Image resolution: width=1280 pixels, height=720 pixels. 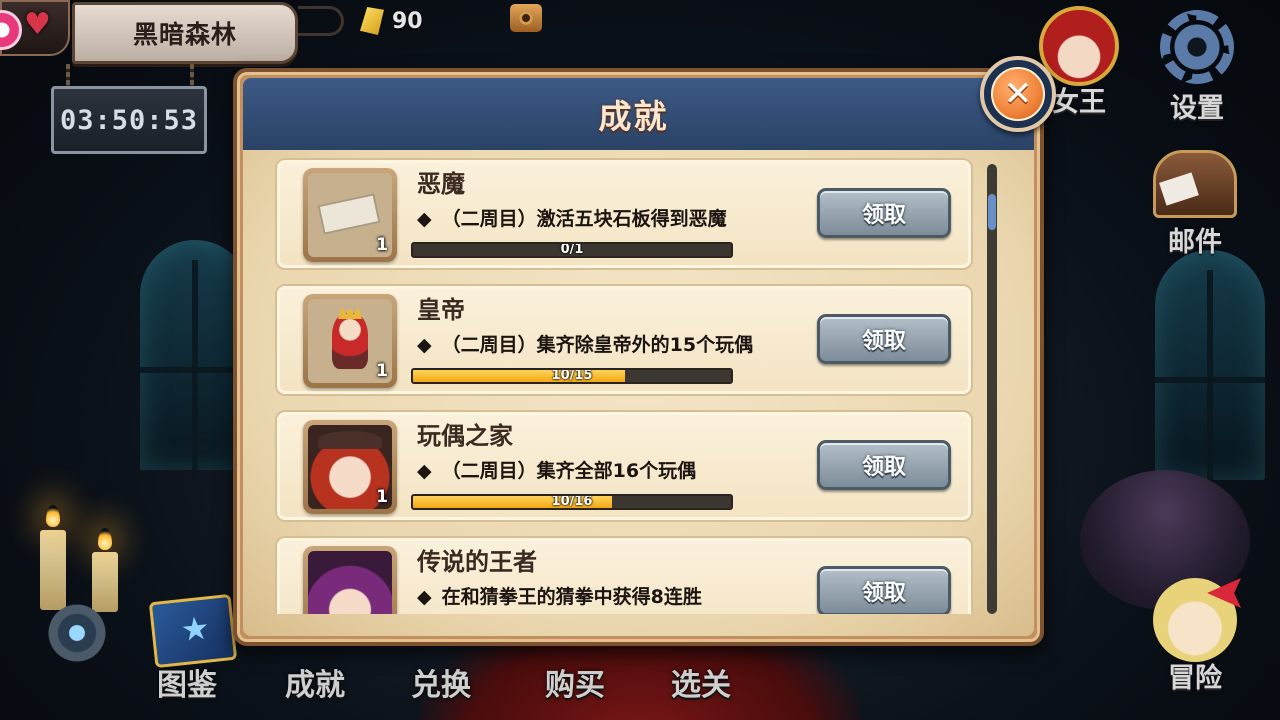 I want to click on camera-icon, so click(x=526, y=18).